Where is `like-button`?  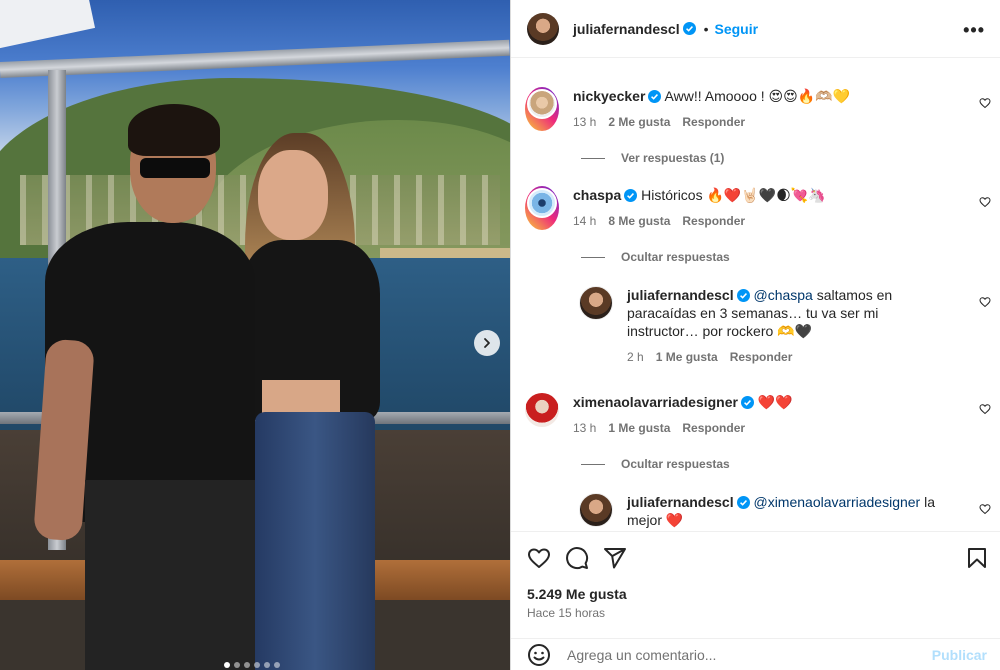 like-button is located at coordinates (539, 558).